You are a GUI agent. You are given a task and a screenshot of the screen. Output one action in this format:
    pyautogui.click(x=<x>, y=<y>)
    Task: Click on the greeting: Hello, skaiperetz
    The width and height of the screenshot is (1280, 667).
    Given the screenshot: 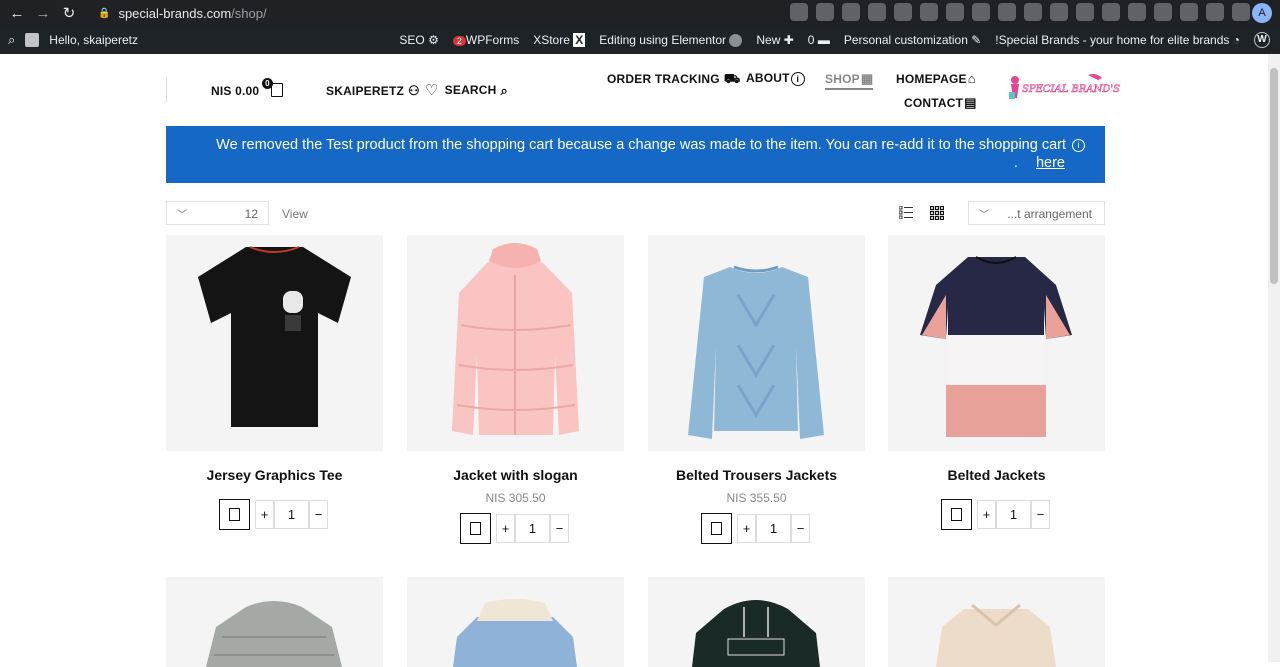 What is the action you would take?
    pyautogui.click(x=93, y=40)
    